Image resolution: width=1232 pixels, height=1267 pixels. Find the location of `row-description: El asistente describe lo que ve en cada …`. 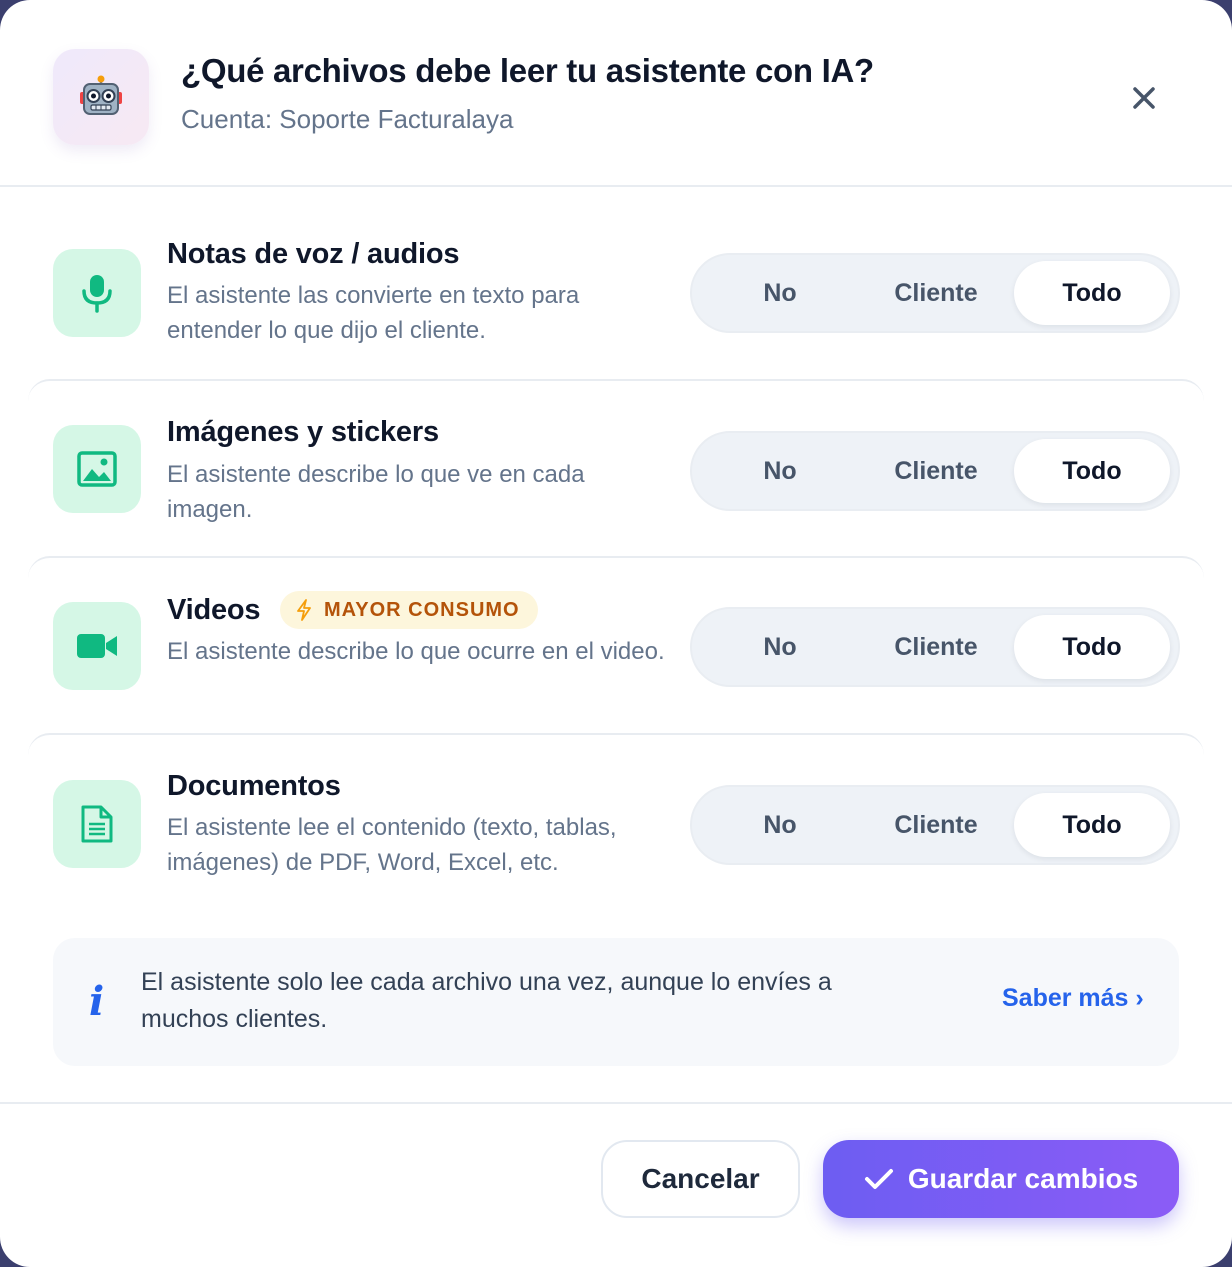

row-description: El asistente describe lo que ve en cada … is located at coordinates (376, 492).